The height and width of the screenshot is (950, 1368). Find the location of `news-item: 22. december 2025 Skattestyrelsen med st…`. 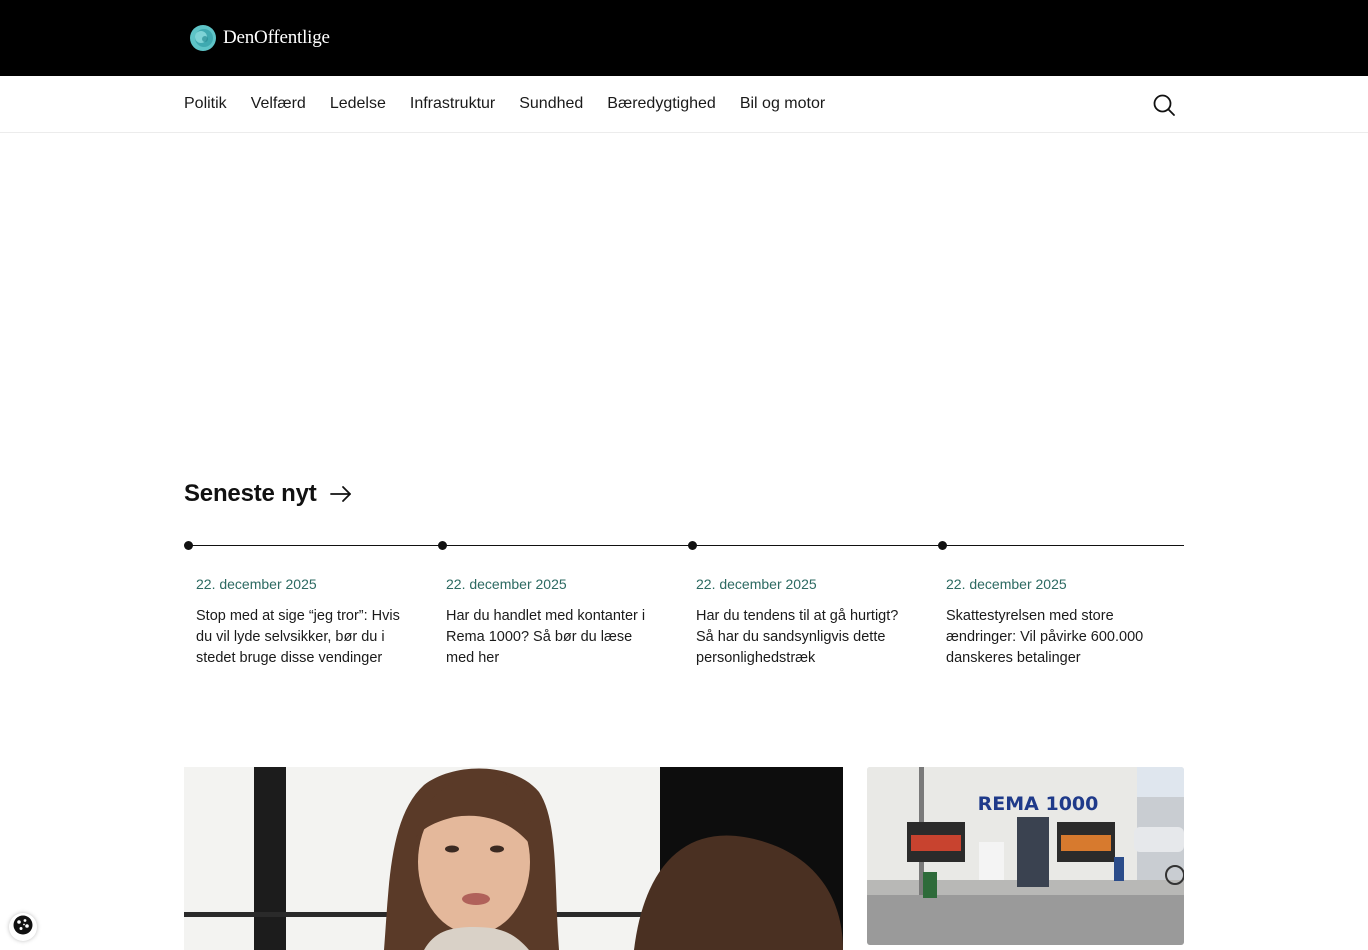

news-item: 22. december 2025 Skattestyrelsen med st… is located at coordinates (1052, 621).